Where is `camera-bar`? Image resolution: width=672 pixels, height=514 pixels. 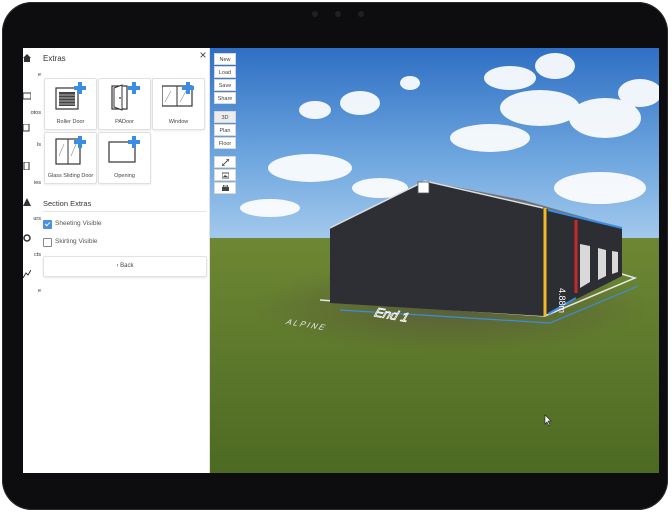 camera-bar is located at coordinates (338, 14).